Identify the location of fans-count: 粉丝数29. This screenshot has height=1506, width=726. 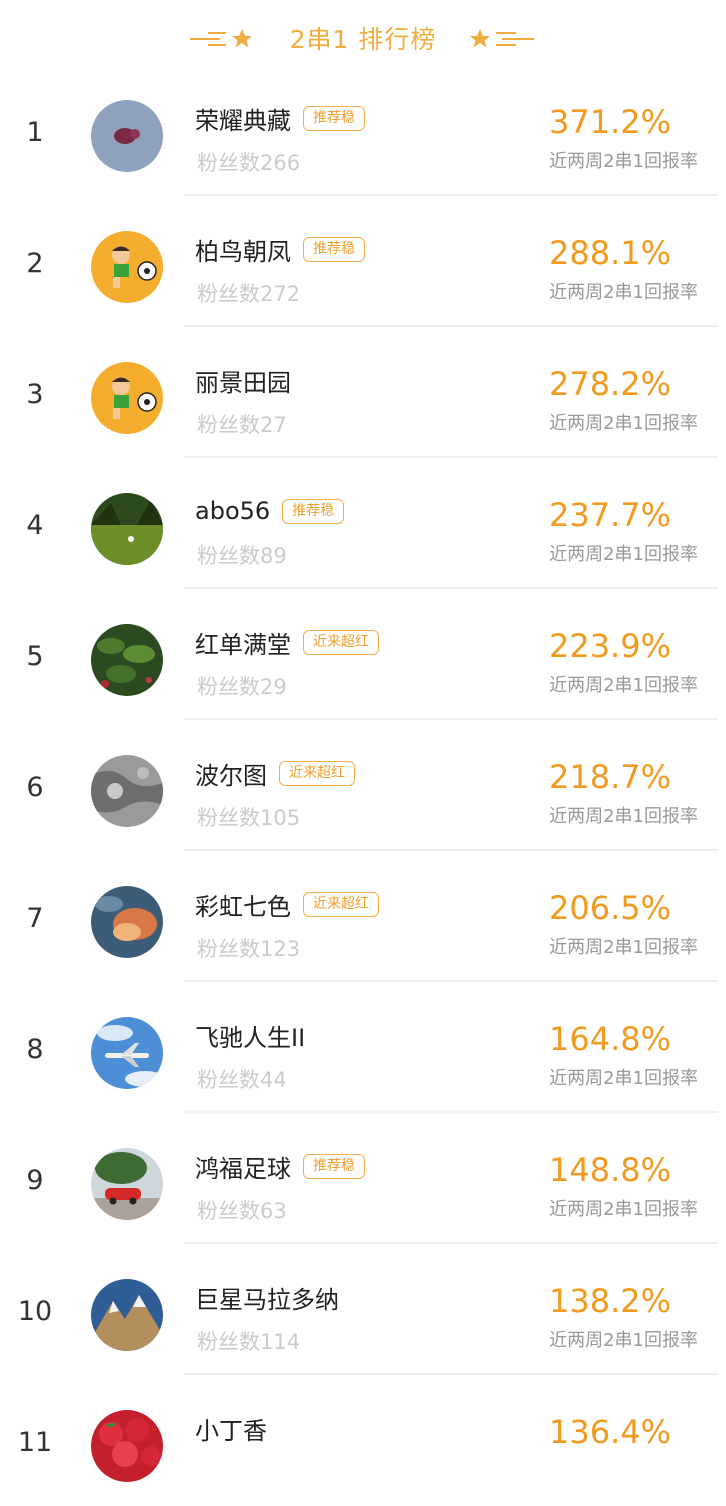
(242, 687).